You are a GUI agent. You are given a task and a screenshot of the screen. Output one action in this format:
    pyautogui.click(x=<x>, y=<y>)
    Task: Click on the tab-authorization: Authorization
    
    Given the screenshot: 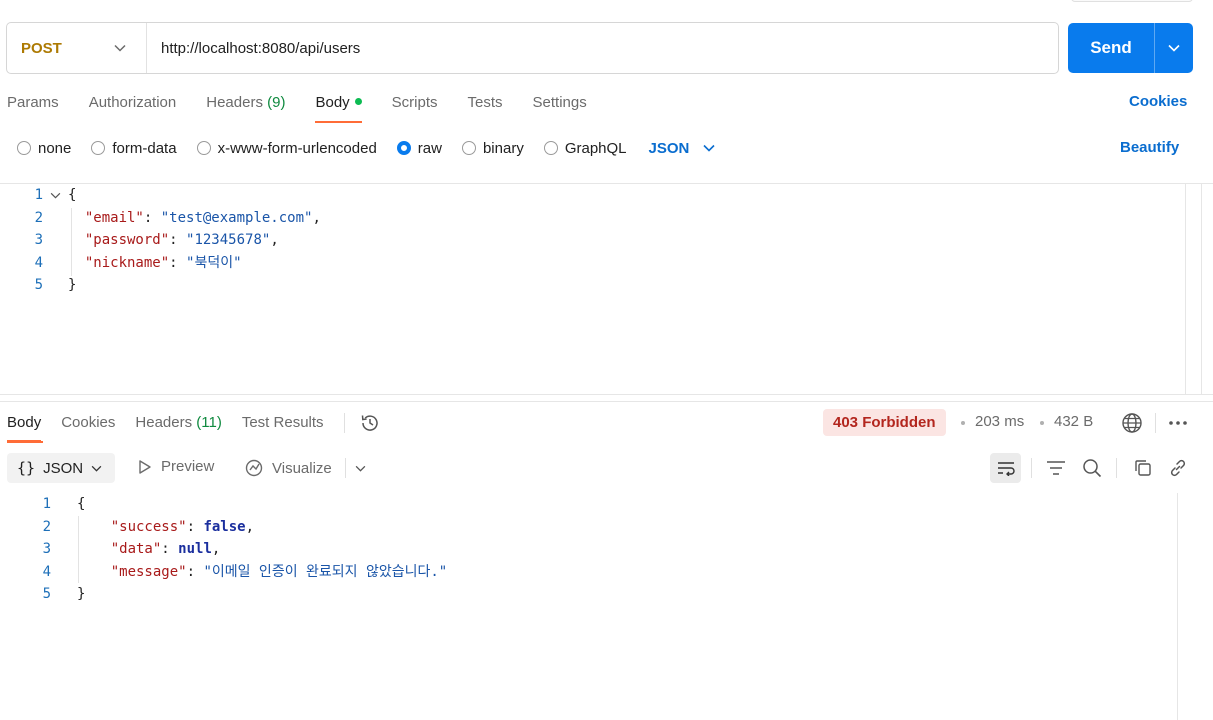 What is the action you would take?
    pyautogui.click(x=133, y=106)
    